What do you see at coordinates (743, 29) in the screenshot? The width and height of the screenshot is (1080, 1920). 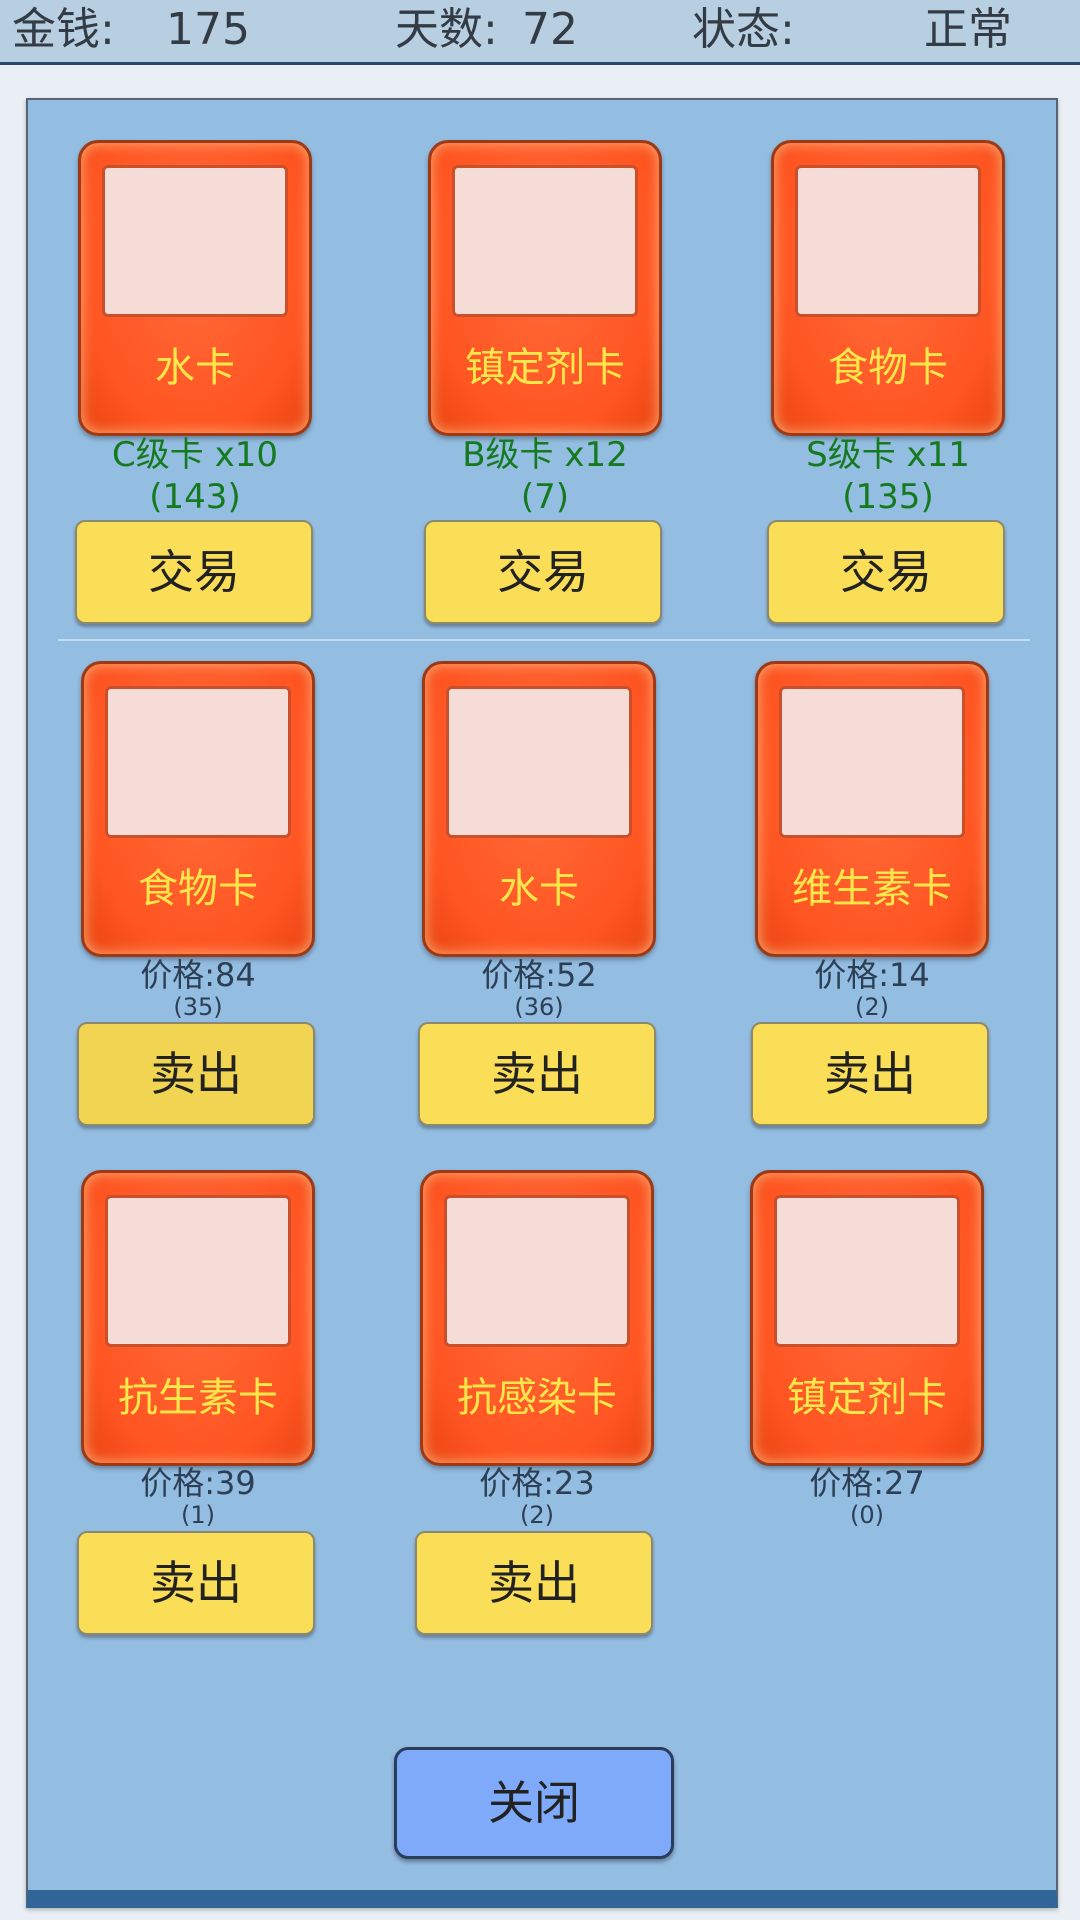 I see `status-label: 状态:` at bounding box center [743, 29].